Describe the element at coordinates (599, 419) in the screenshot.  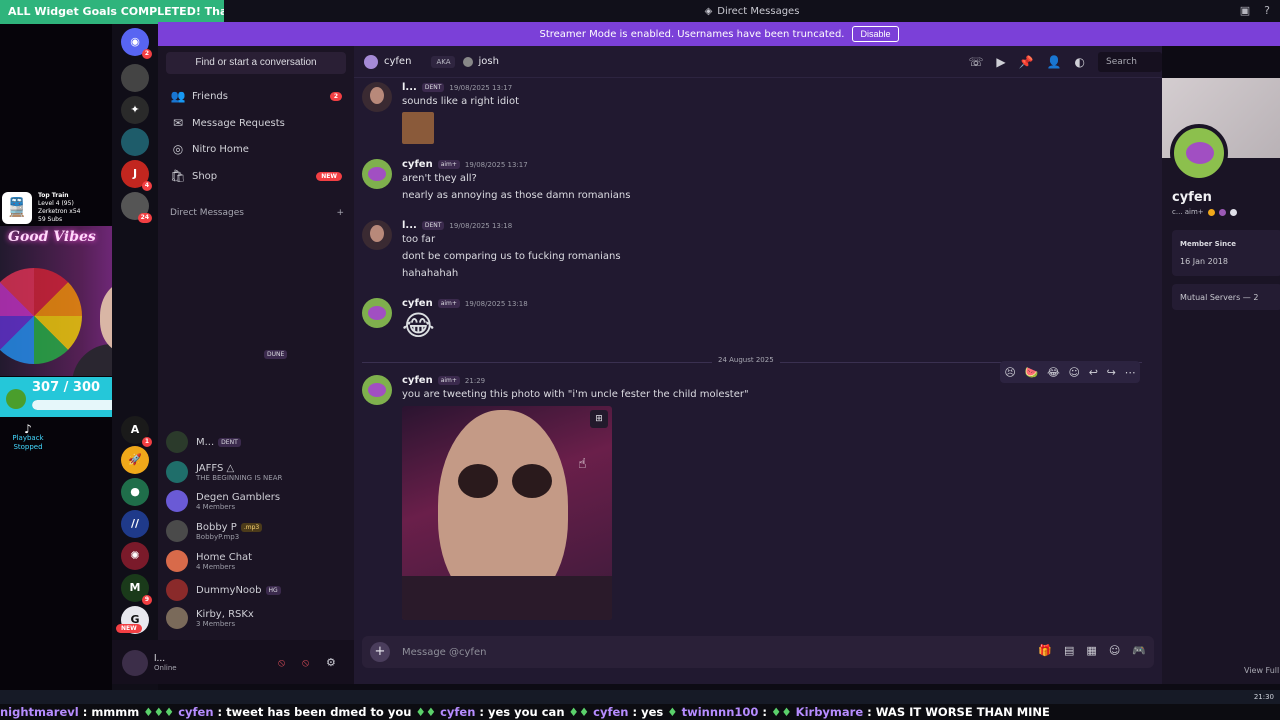
I see `image-options-icon: ⊞` at that location.